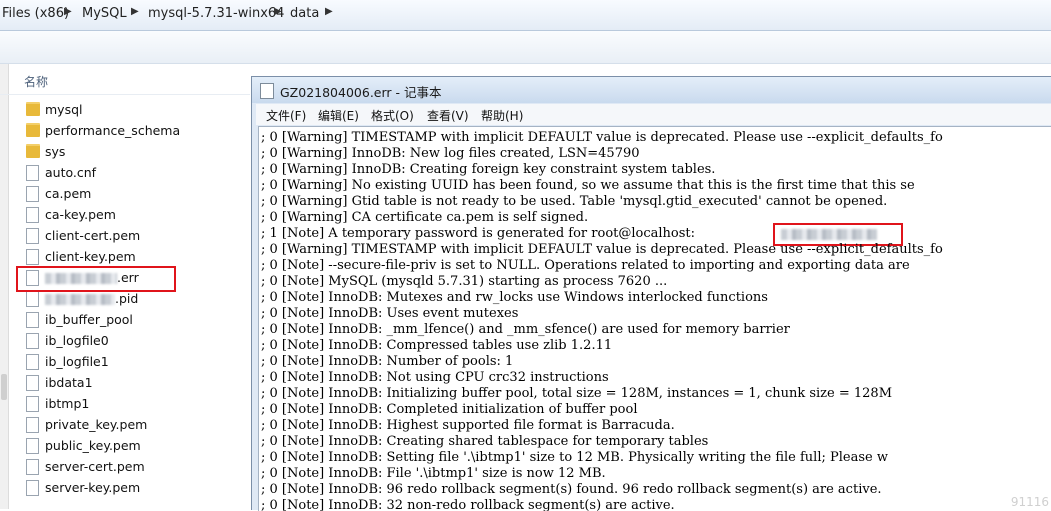 This screenshot has height=511, width=1051. Describe the element at coordinates (448, 115) in the screenshot. I see `menu-view: 查看(V)` at that location.